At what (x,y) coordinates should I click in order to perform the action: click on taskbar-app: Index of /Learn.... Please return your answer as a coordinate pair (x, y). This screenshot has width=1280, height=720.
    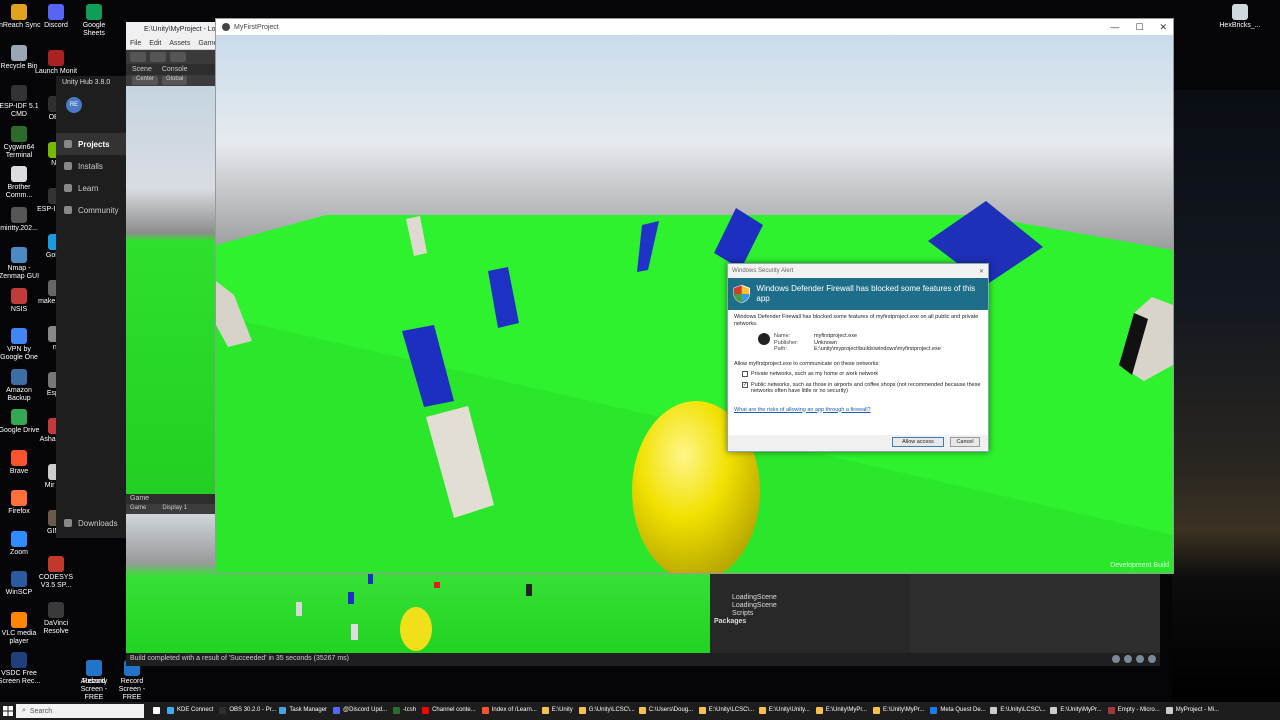
    Looking at the image, I should click on (509, 711).